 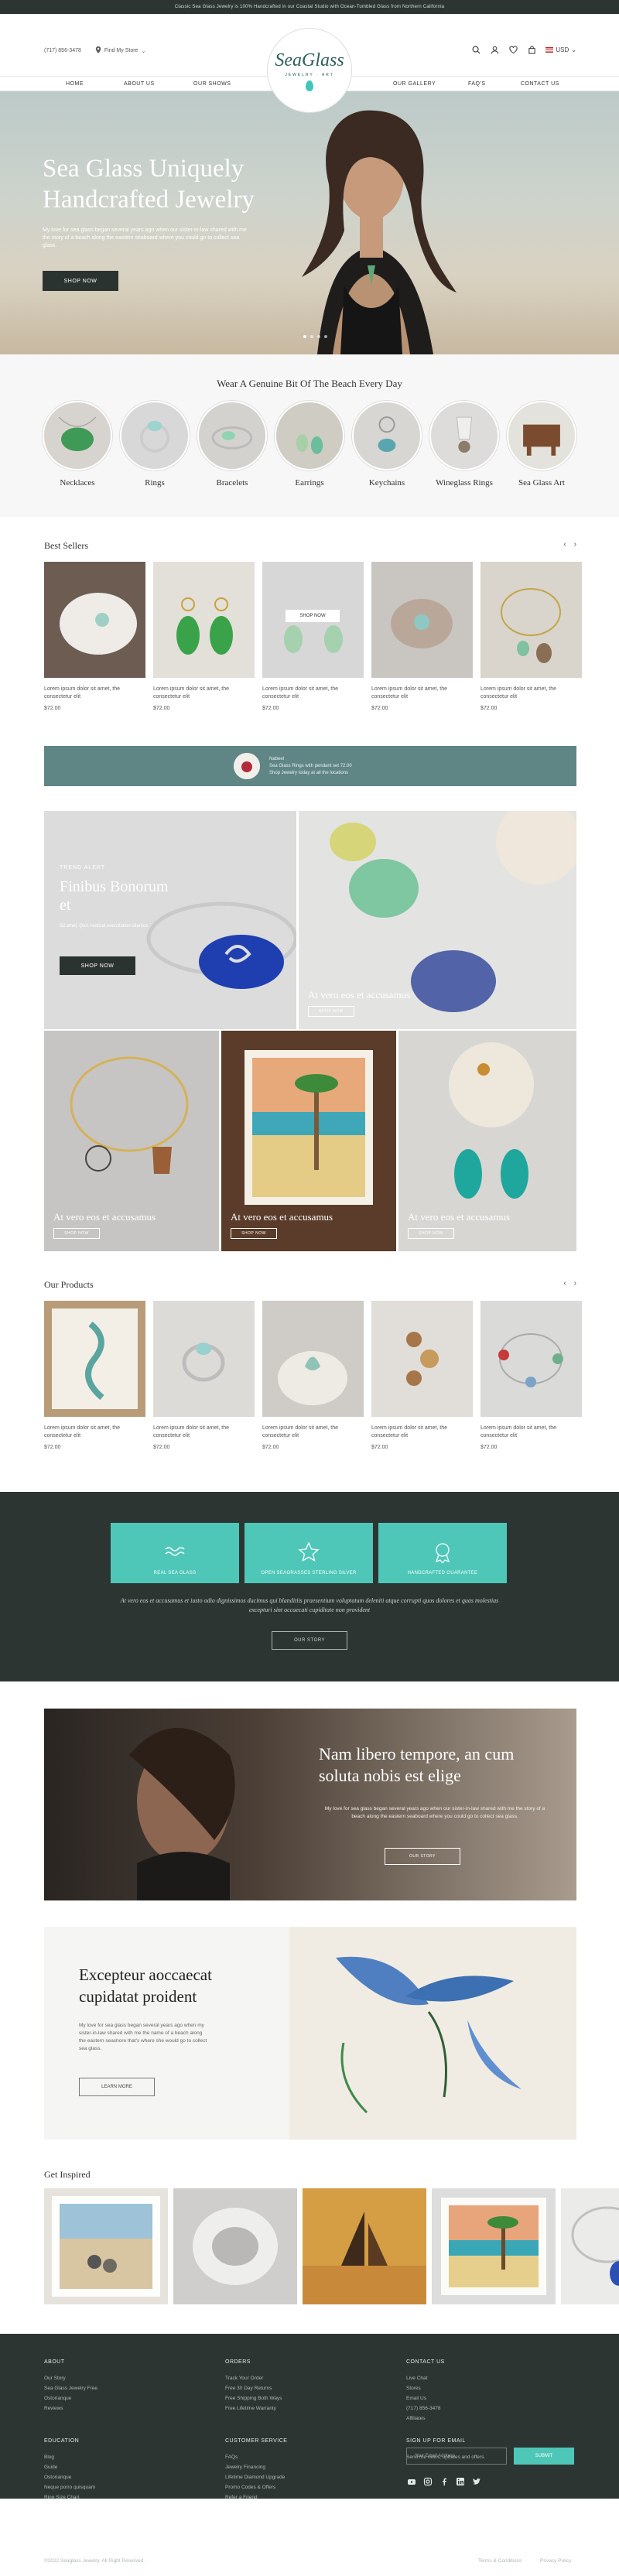 I want to click on nav-item-gallery: OUR GALLERY, so click(x=414, y=84).